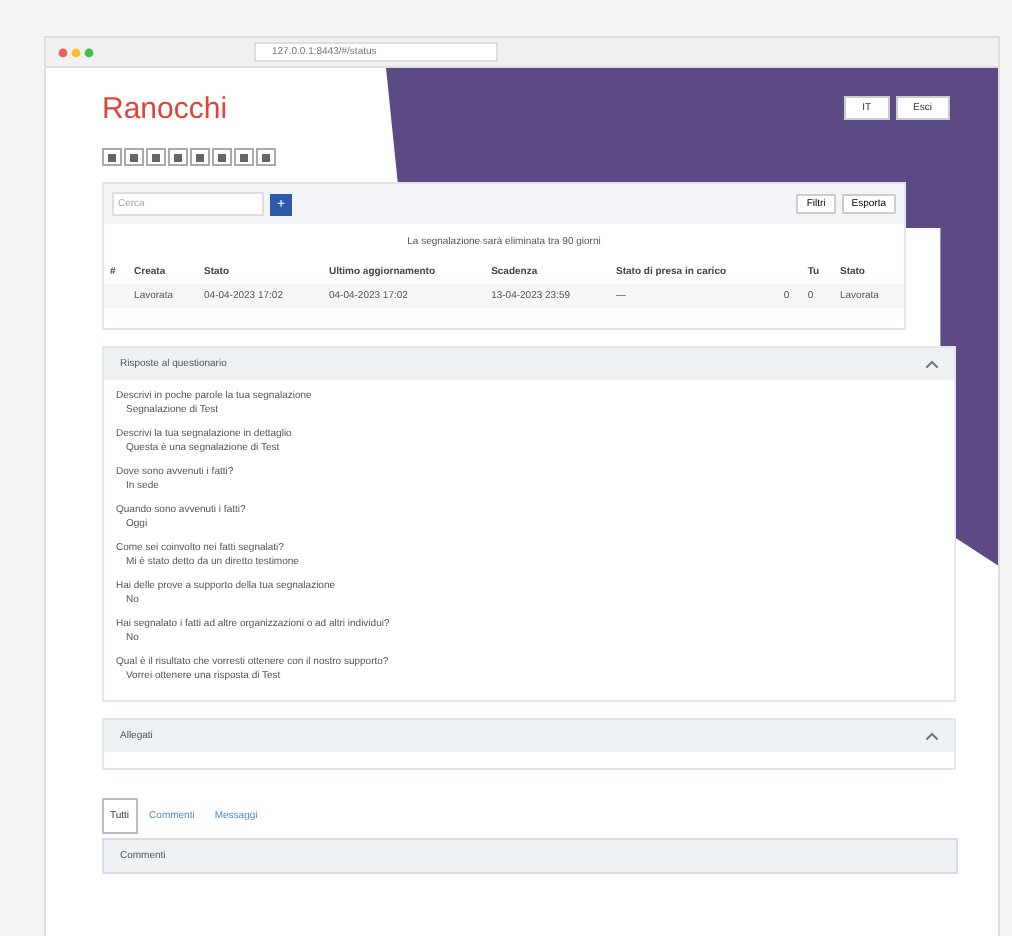 Image resolution: width=1012 pixels, height=936 pixels. What do you see at coordinates (165, 108) in the screenshot?
I see `logo: Ranocchi` at bounding box center [165, 108].